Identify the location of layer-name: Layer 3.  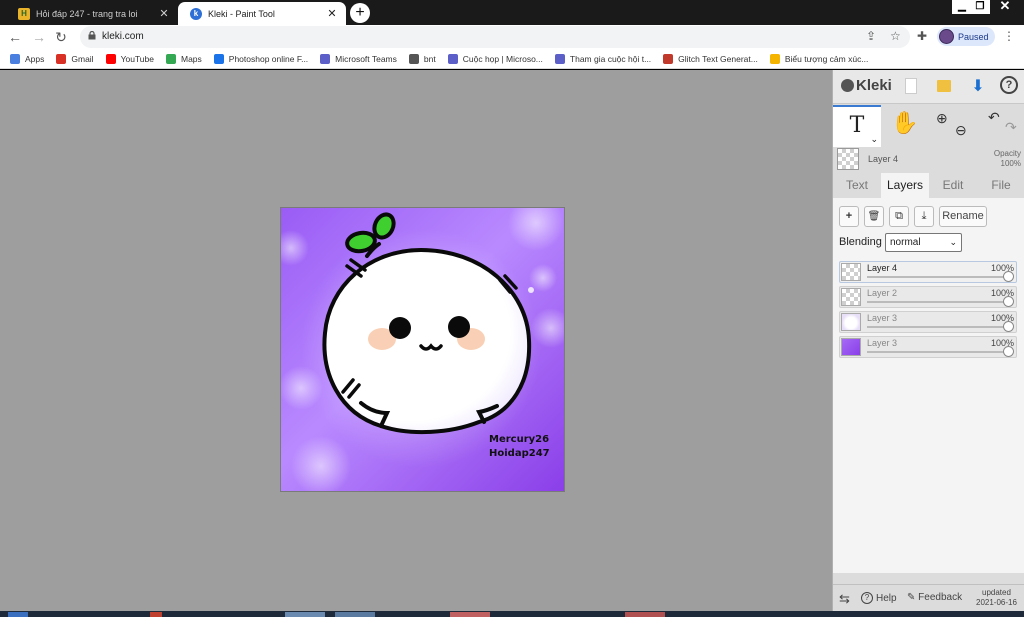
(882, 343).